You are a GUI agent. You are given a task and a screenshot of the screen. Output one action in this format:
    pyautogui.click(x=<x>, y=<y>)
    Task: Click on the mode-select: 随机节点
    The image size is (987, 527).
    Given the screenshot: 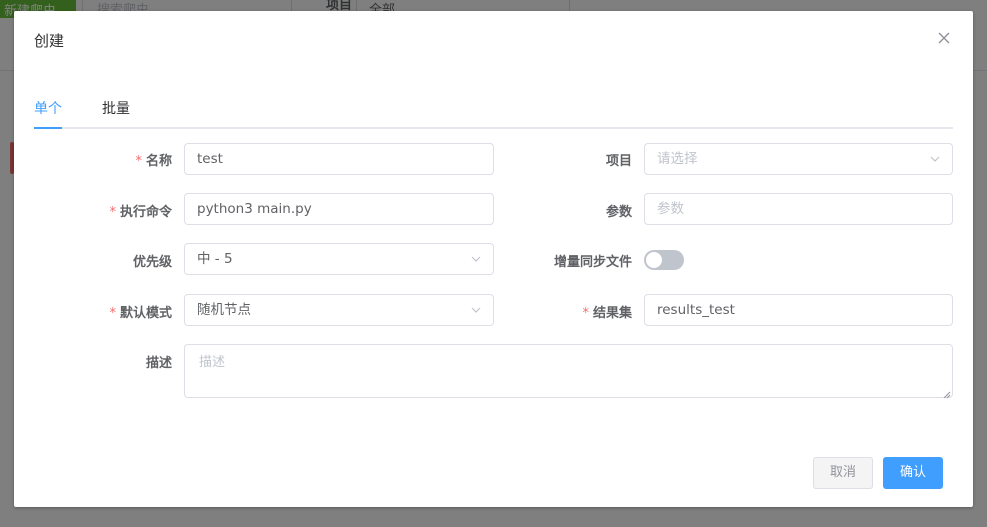 What is the action you would take?
    pyautogui.click(x=339, y=310)
    